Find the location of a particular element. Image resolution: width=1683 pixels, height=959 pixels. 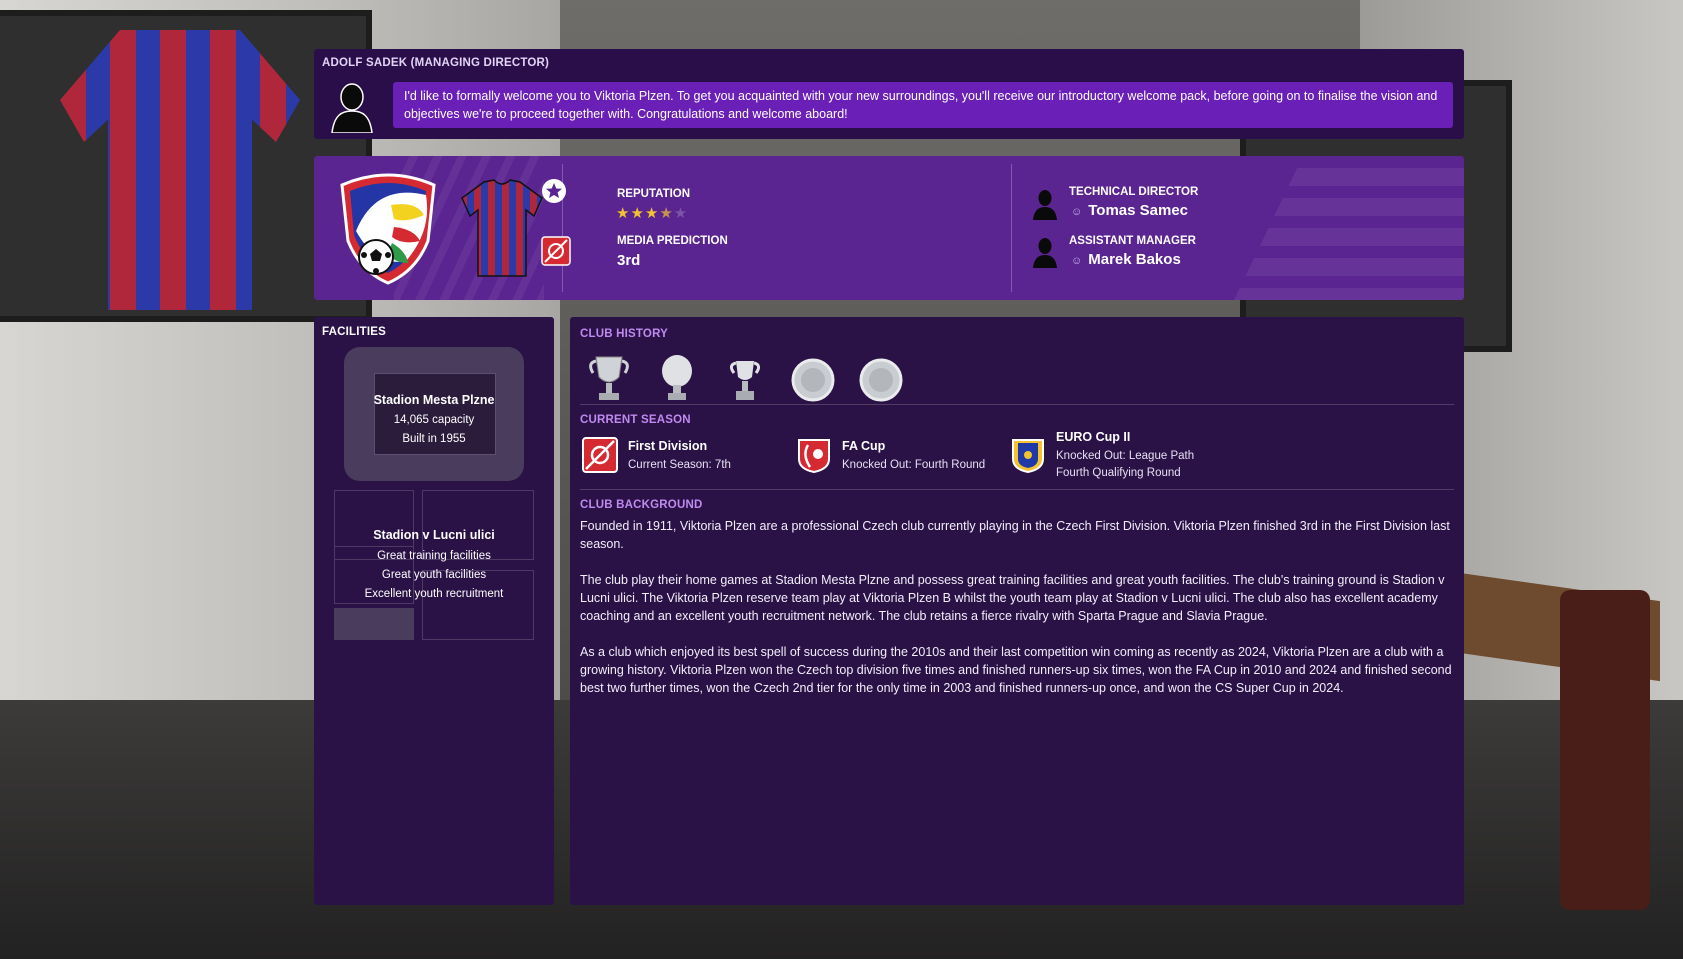

club-background-header: CLUB BACKGROUND is located at coordinates (641, 505).